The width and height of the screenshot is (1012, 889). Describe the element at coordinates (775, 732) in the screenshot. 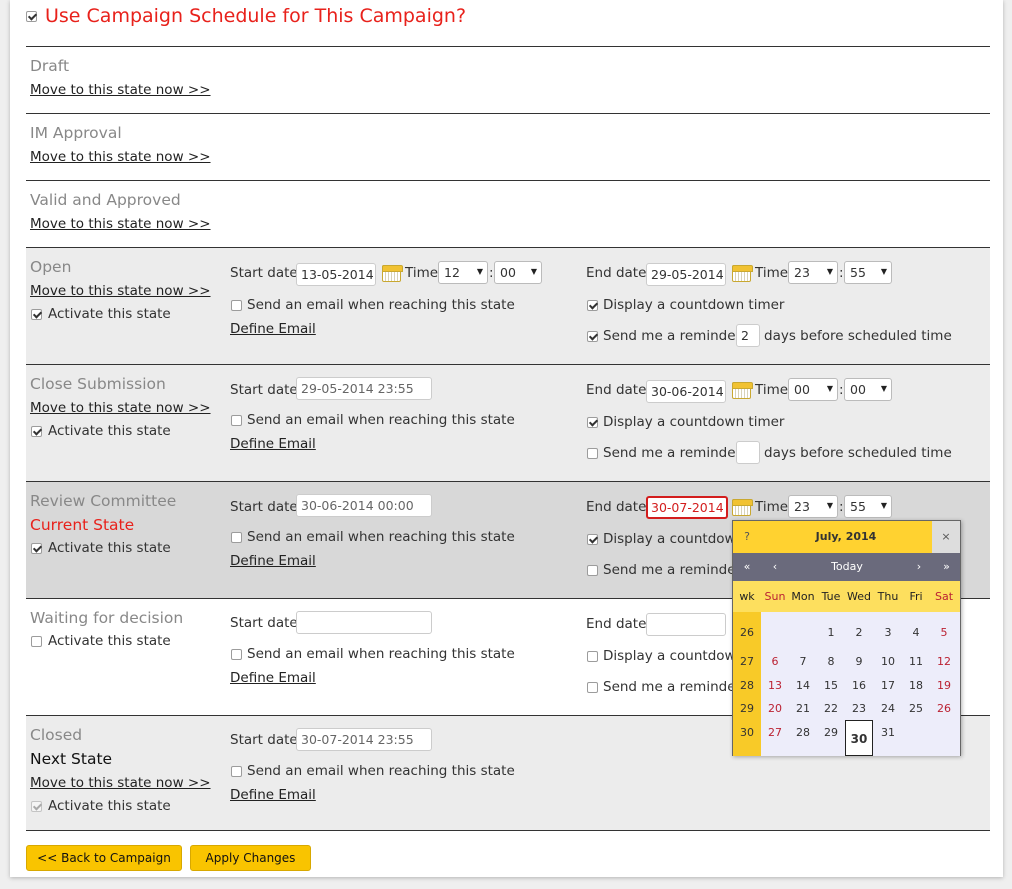

I see `calendar-day: 27` at that location.